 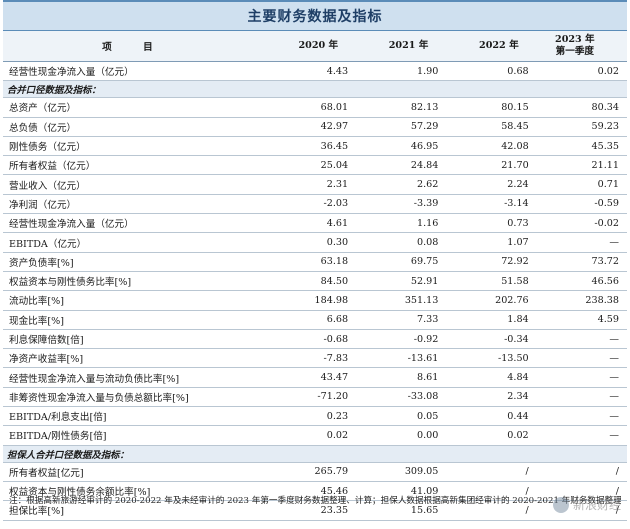 I want to click on row-value: 0.23, so click(x=311, y=416).